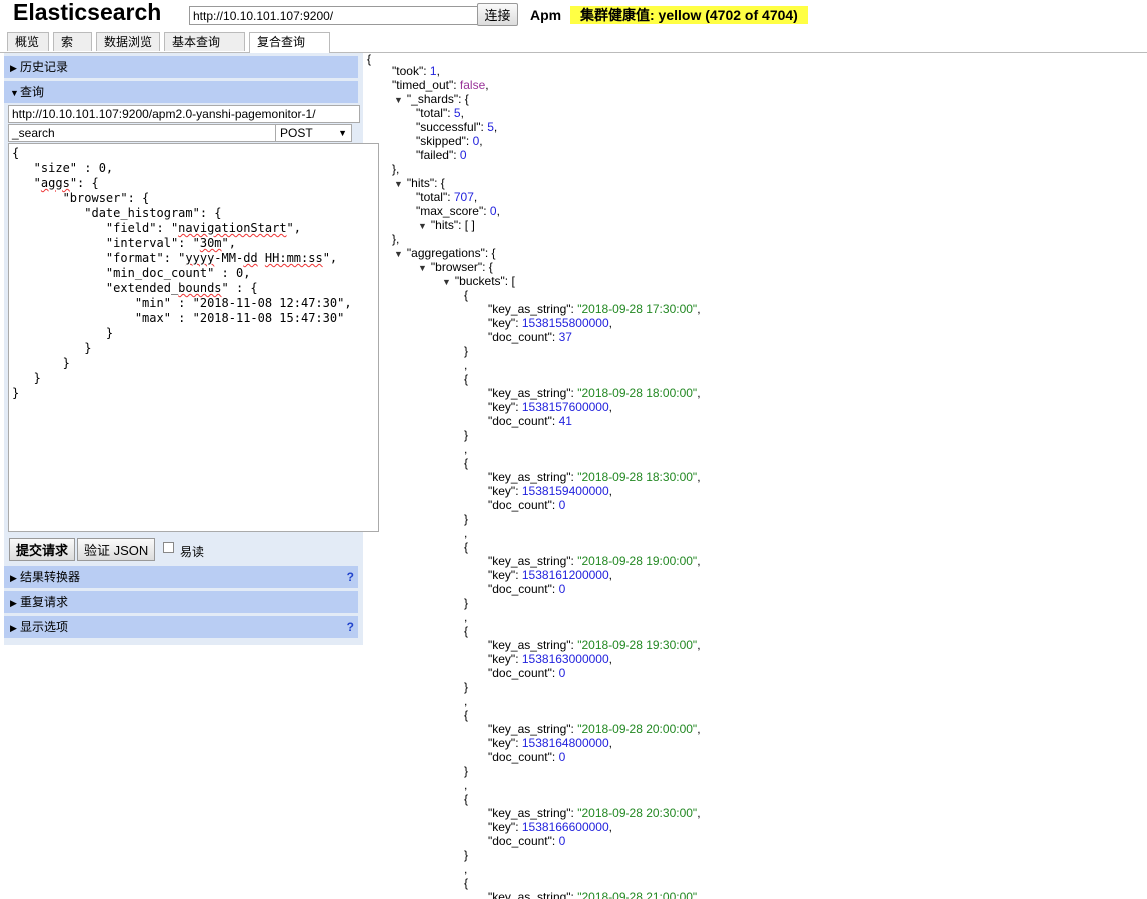 The width and height of the screenshot is (1147, 899). Describe the element at coordinates (72, 50) in the screenshot. I see `tab-indices: 索引` at that location.